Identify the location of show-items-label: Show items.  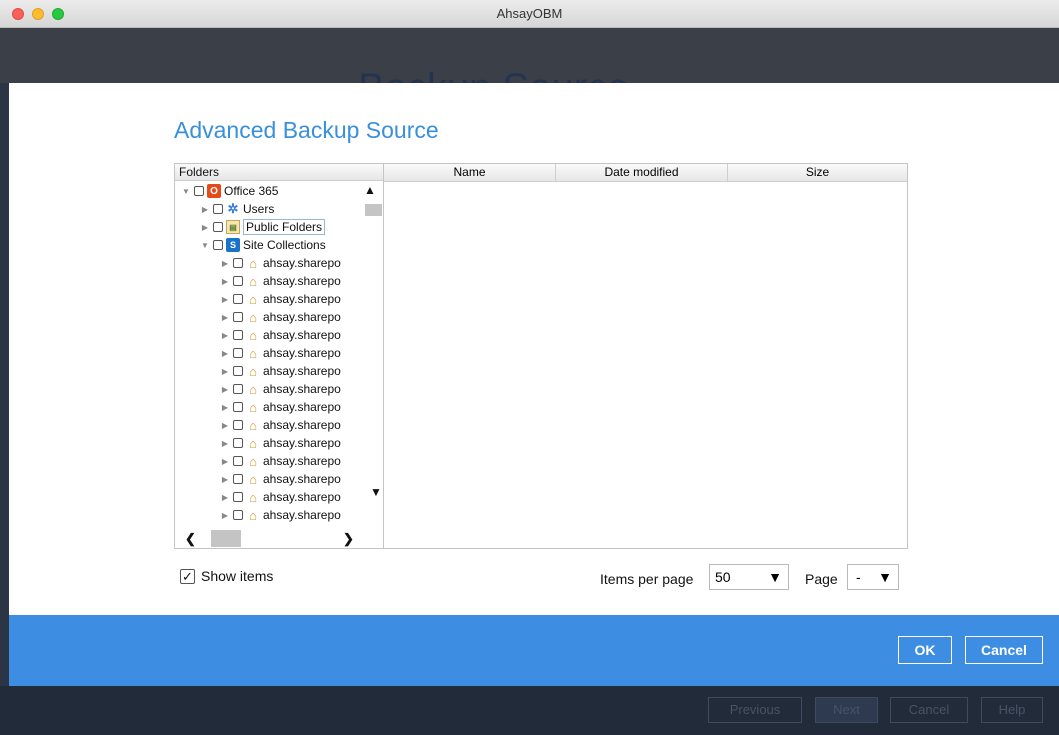
(237, 576).